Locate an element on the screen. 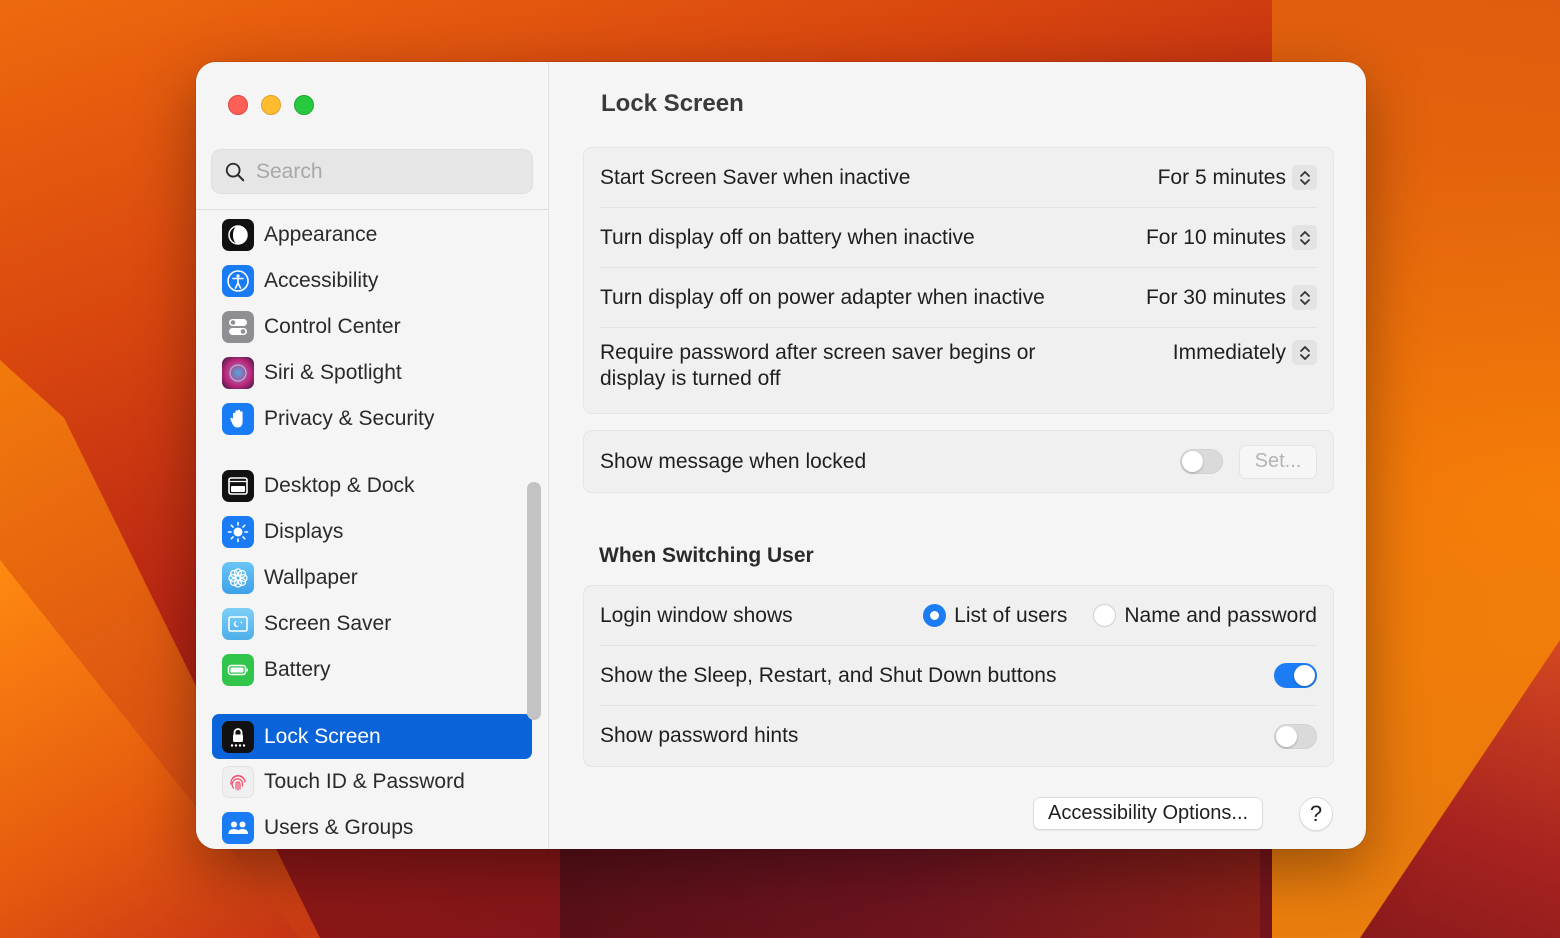  sidebar-item-touch-id: Touch ID & Password is located at coordinates (372, 782).